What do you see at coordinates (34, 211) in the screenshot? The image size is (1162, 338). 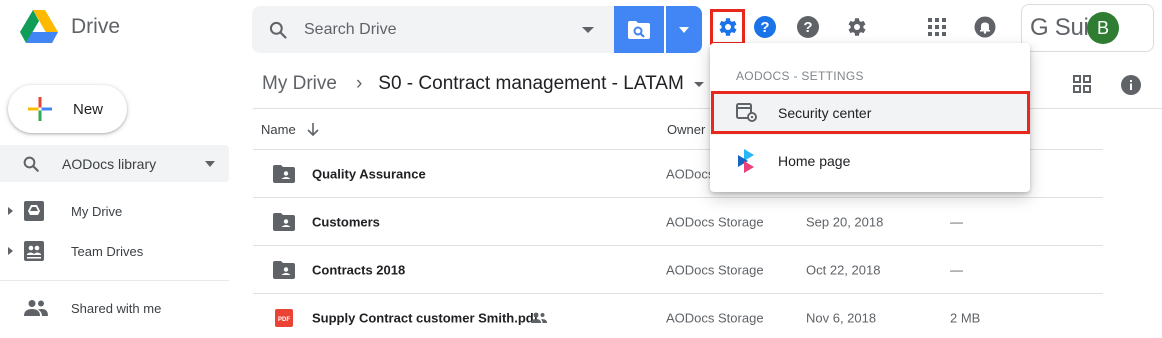 I see `drive-icon` at bounding box center [34, 211].